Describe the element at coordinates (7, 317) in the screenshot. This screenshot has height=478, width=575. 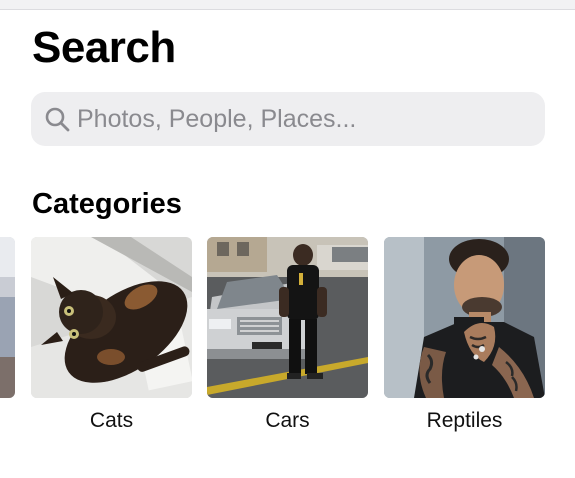
I see `category-card-partial` at that location.